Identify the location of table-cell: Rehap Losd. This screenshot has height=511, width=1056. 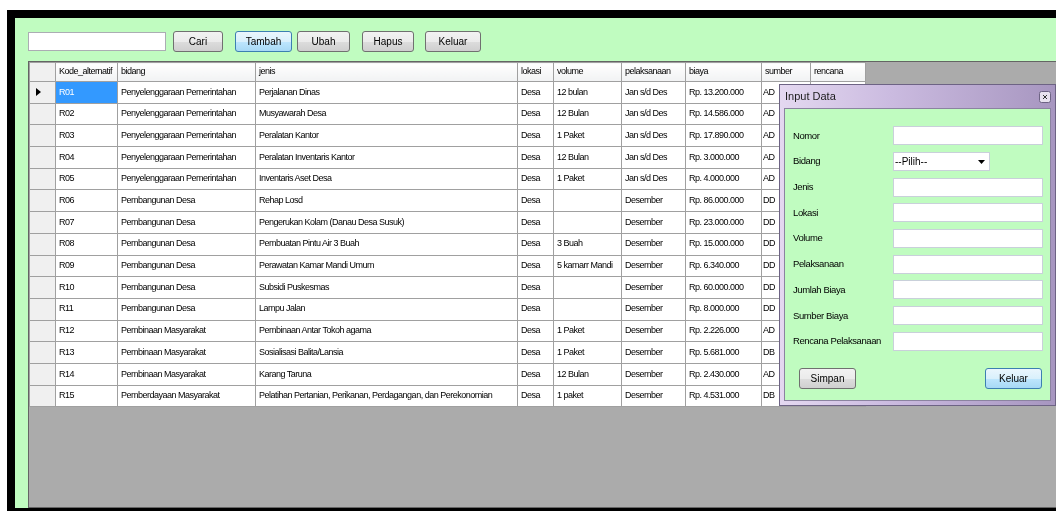
(386, 200).